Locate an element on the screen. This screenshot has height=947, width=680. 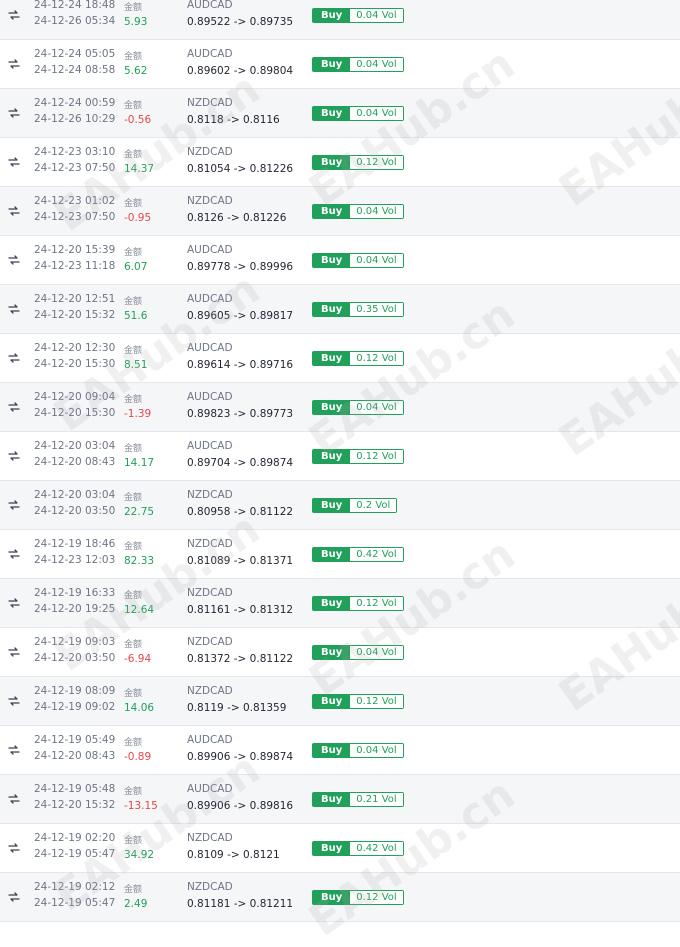
trade-badge: Buy 0.04 Vol is located at coordinates (358, 211).